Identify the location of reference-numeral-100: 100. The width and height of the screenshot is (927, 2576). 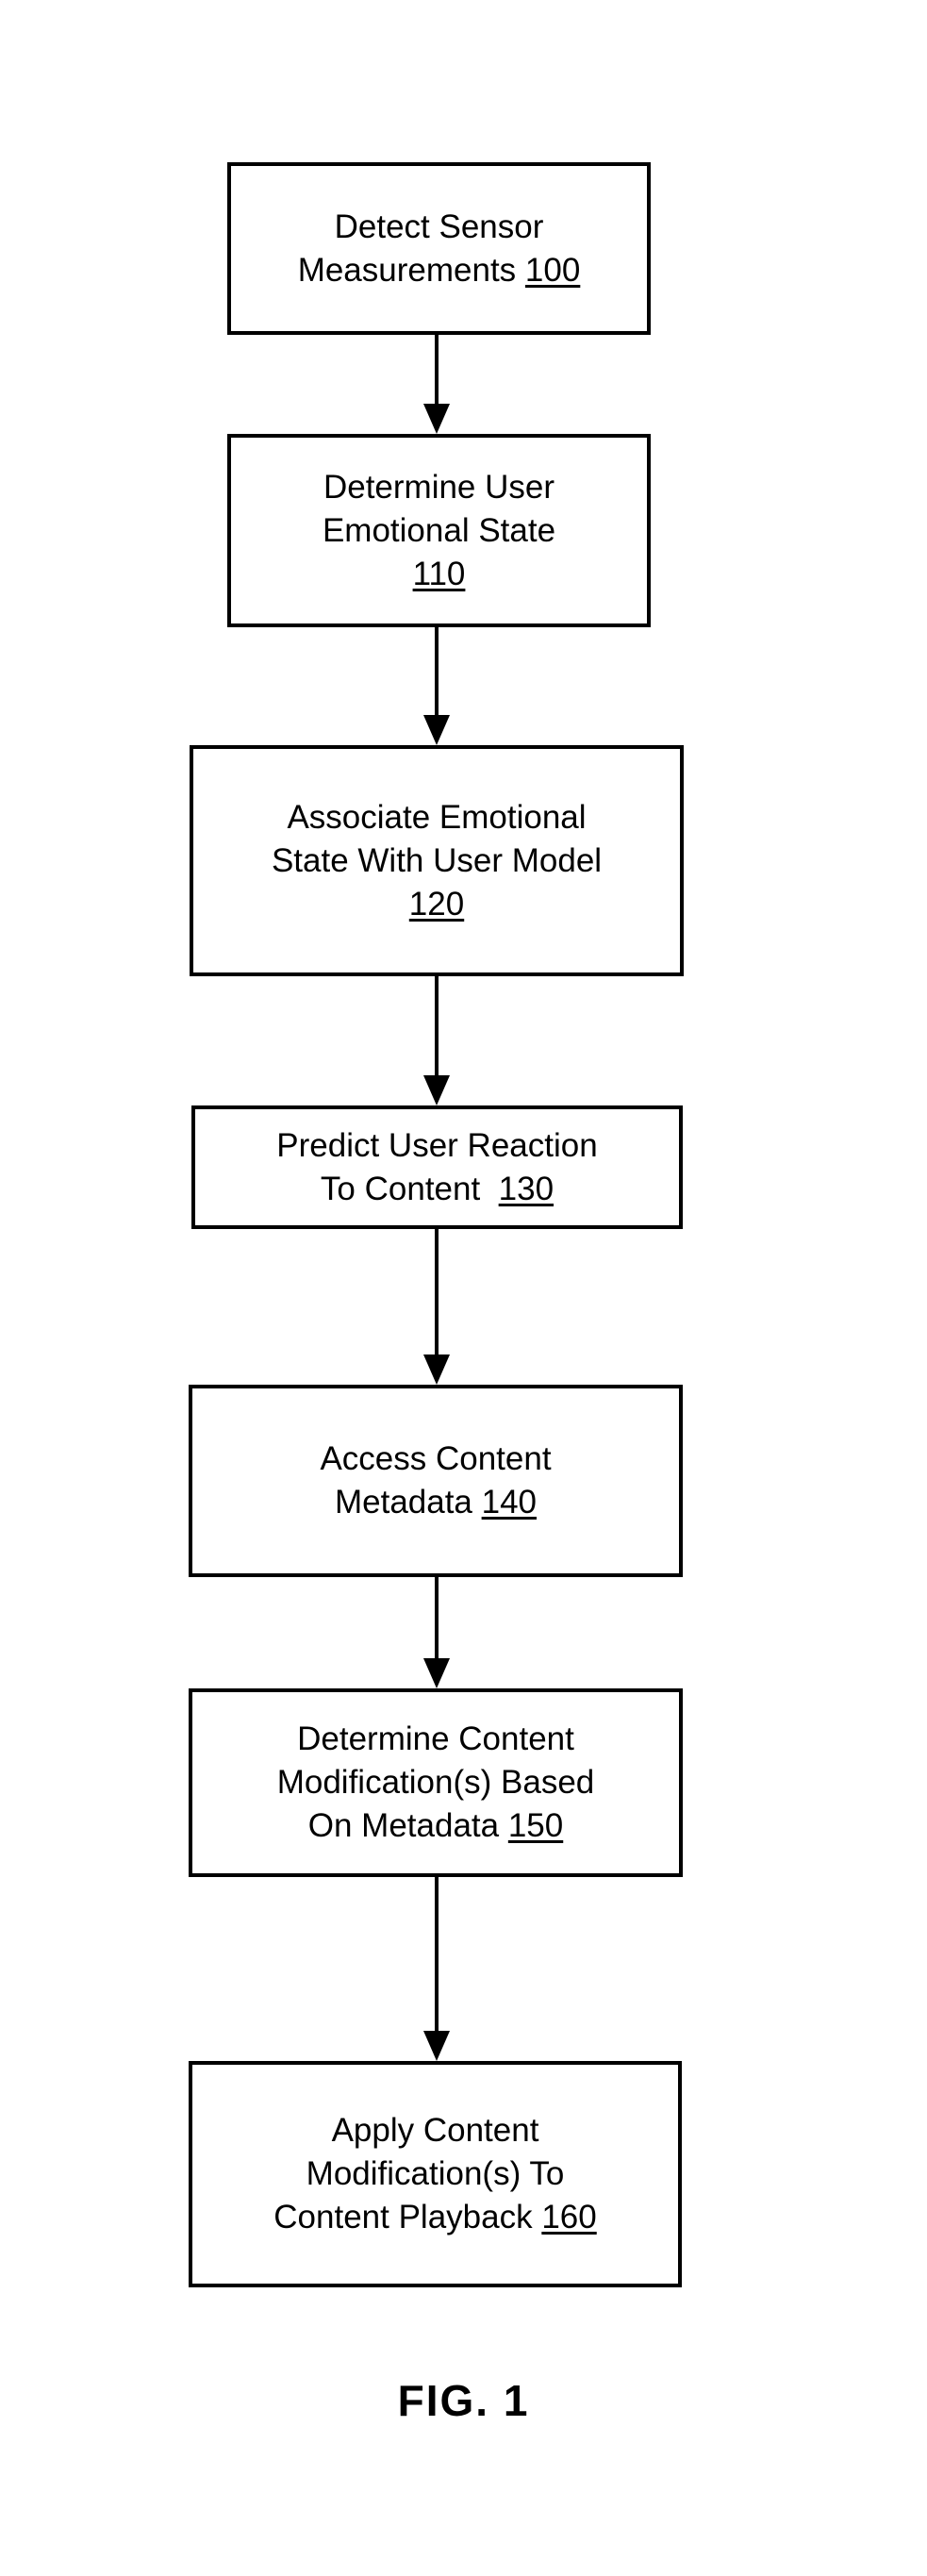
(552, 270).